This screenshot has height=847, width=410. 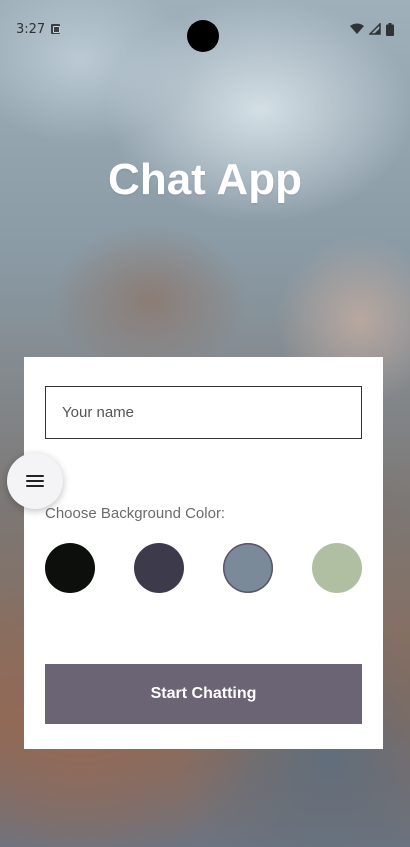 What do you see at coordinates (203, 36) in the screenshot?
I see `camera-cutout` at bounding box center [203, 36].